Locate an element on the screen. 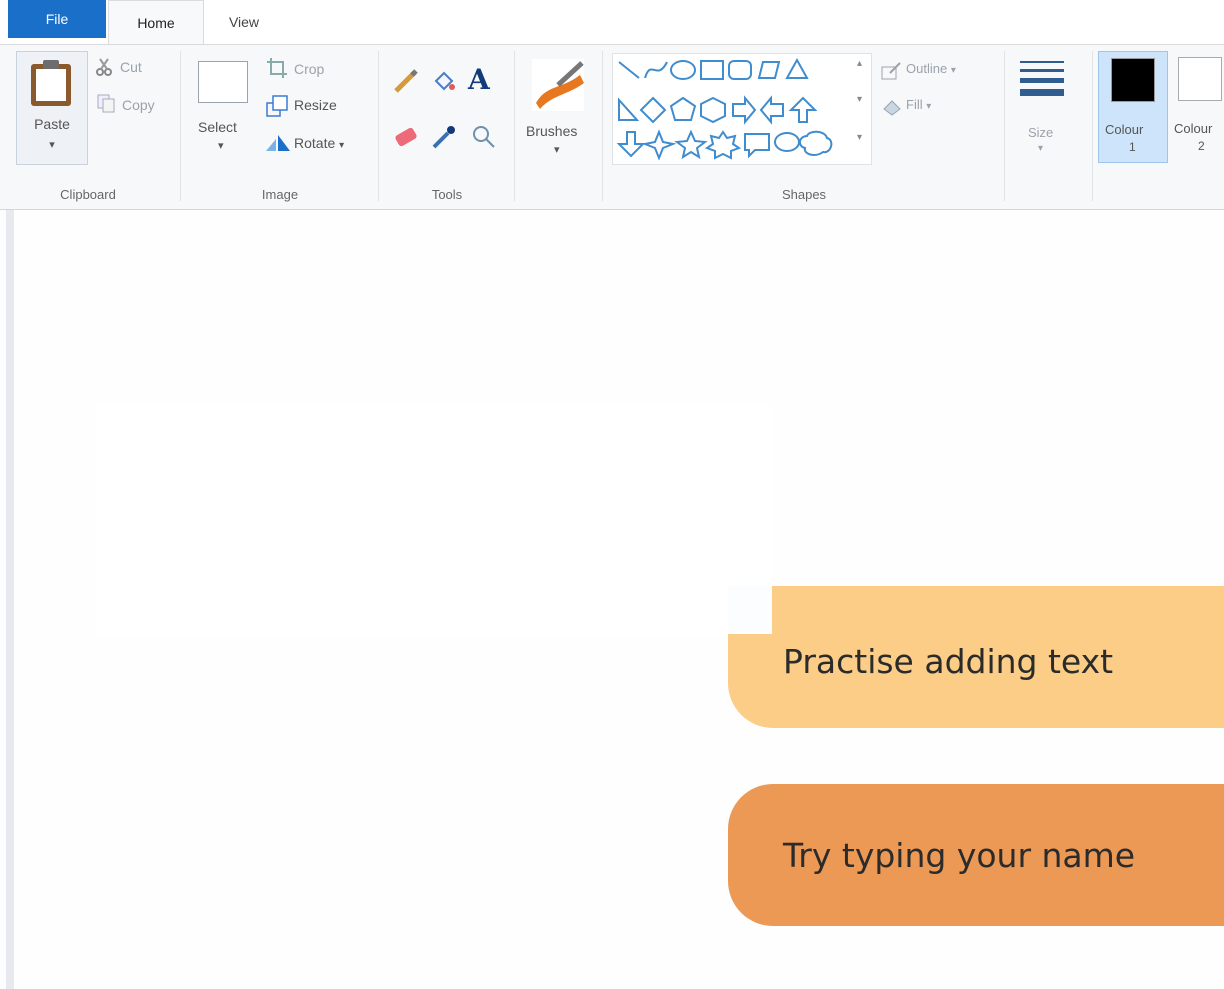 The width and height of the screenshot is (1224, 989). image-group: Select ▾ Crop Resize Rotate ▾ Image is located at coordinates (280, 127).